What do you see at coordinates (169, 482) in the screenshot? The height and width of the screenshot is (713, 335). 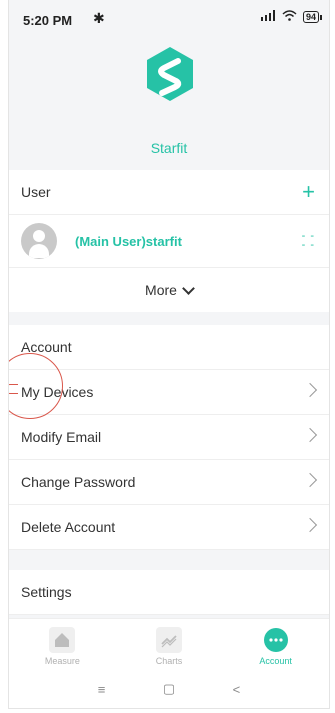 I see `menu-item-change-password: Change Password` at bounding box center [169, 482].